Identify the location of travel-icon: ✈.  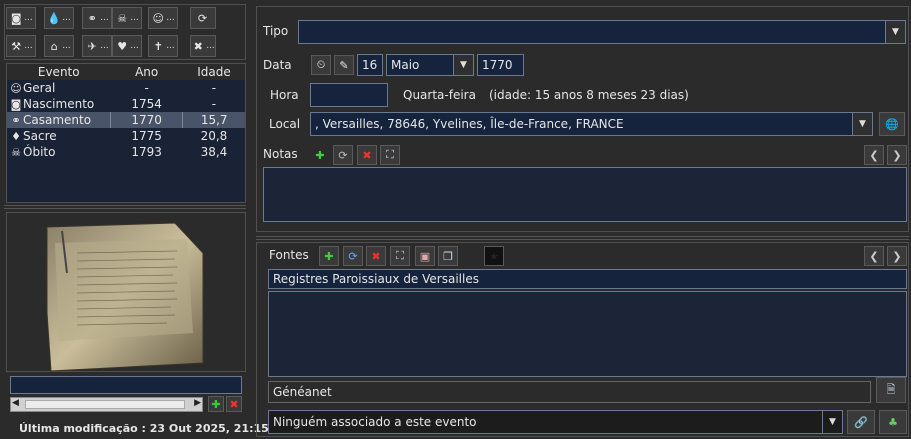
(92, 46).